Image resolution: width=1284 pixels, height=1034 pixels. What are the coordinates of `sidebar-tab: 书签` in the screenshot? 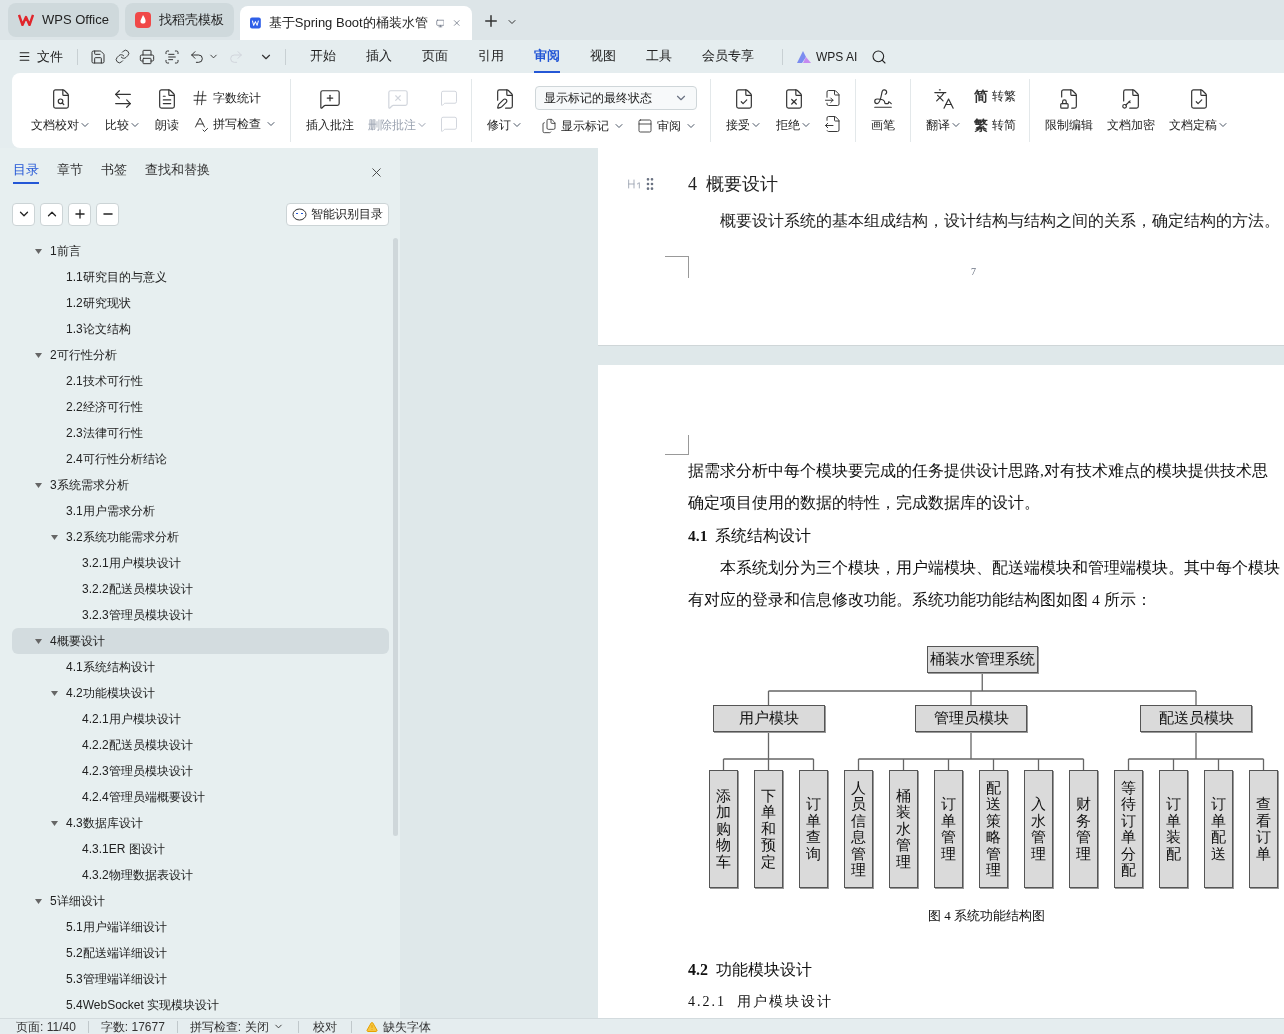 It's located at (114, 172).